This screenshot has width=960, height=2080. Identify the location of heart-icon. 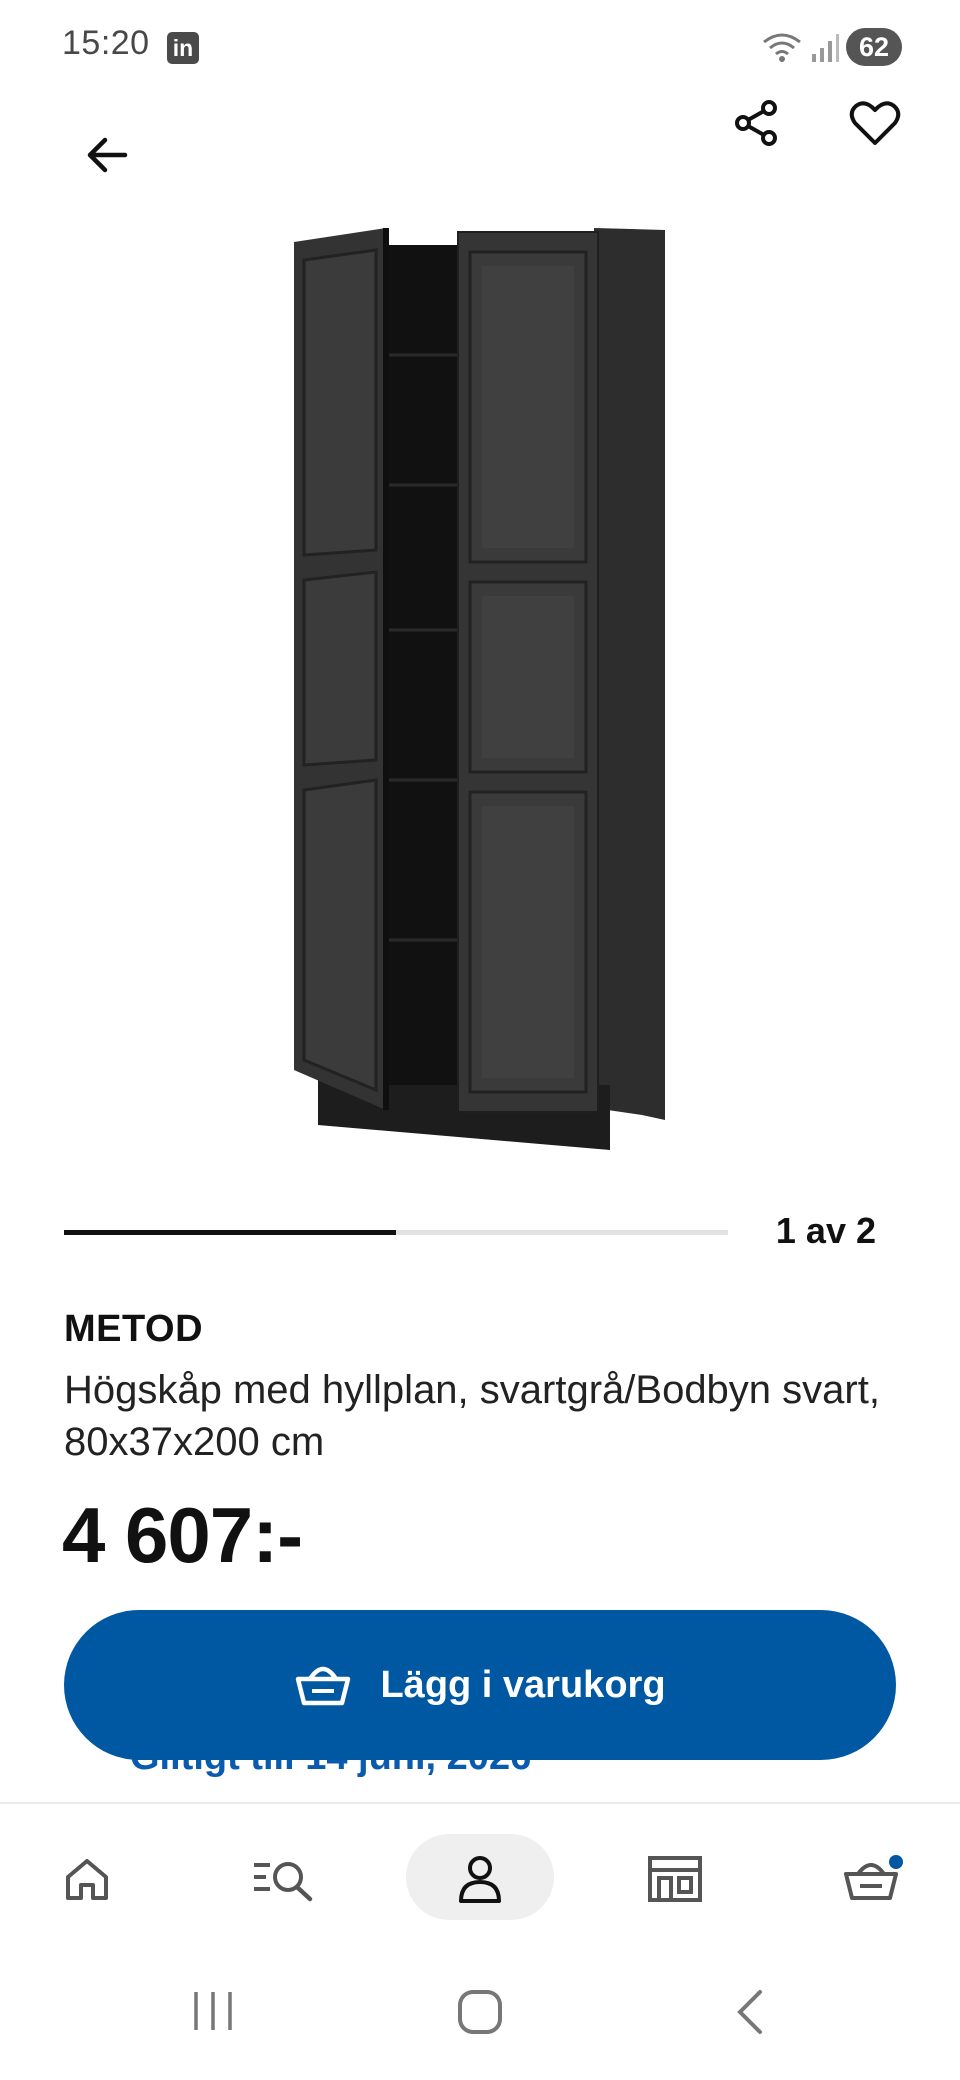
(875, 123).